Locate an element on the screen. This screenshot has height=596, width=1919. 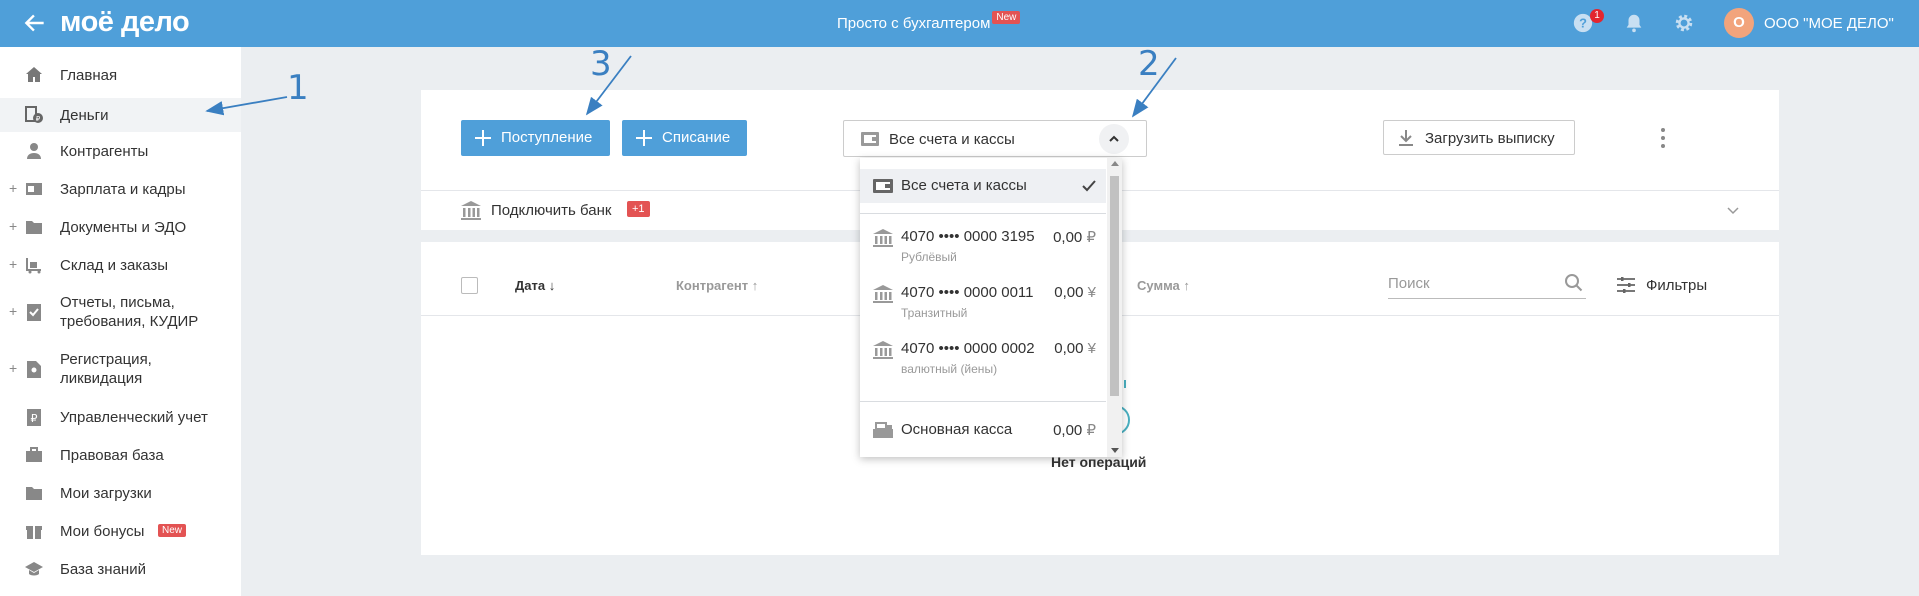
annotation-number-3: 3 is located at coordinates (601, 64).